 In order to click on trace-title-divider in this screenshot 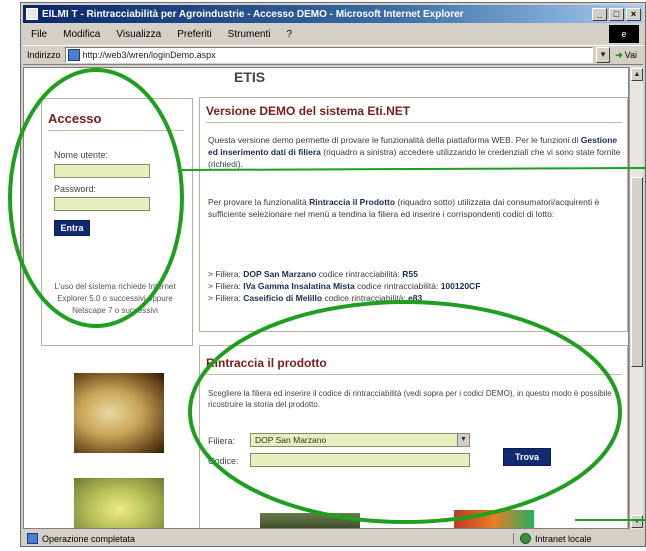, I will do `click(414, 374)`.